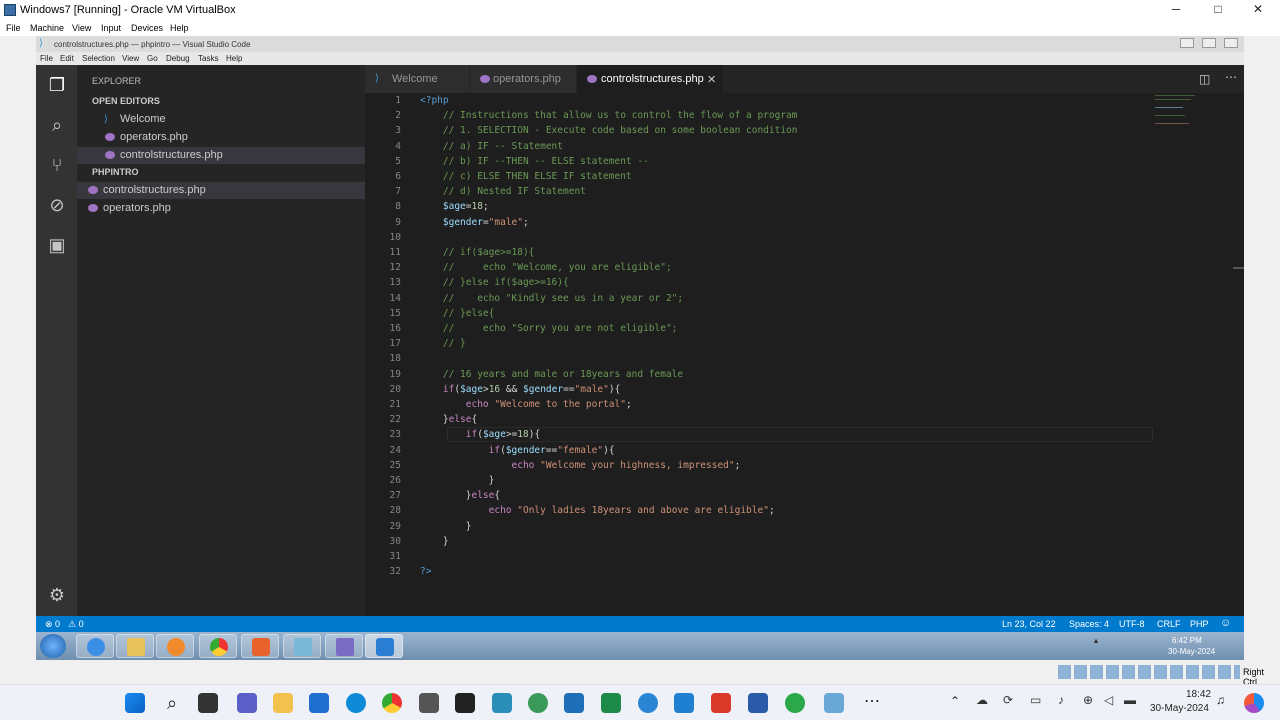 The image size is (1280, 720). What do you see at coordinates (356, 703) in the screenshot?
I see `edge-icon` at bounding box center [356, 703].